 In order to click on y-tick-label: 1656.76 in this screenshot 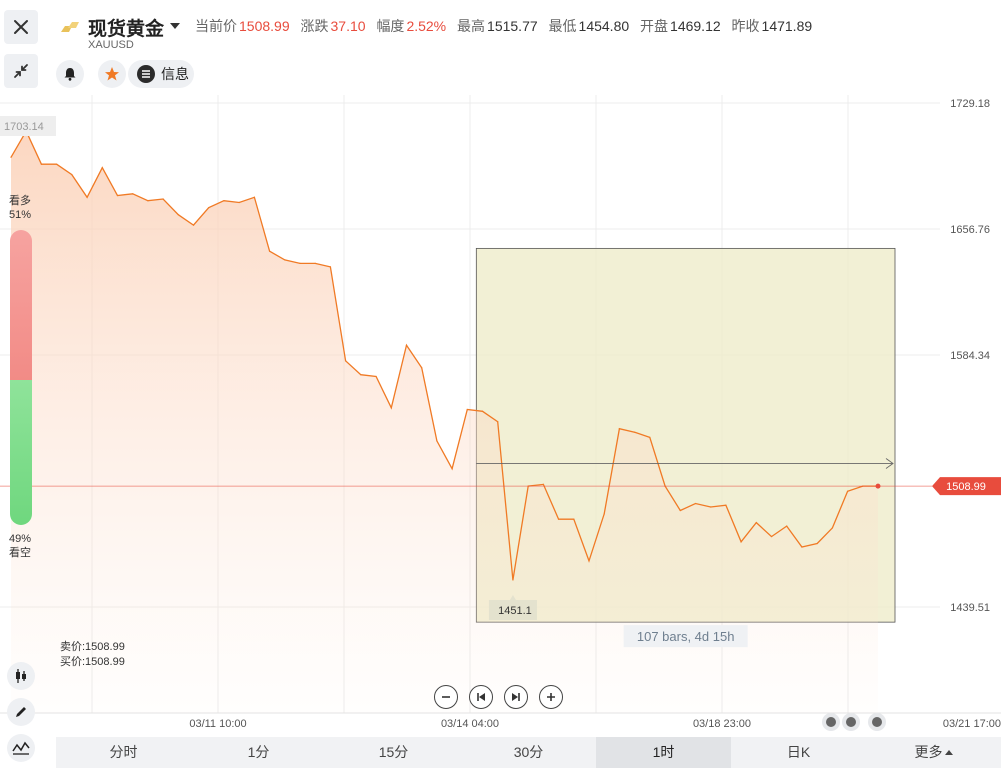, I will do `click(970, 230)`.